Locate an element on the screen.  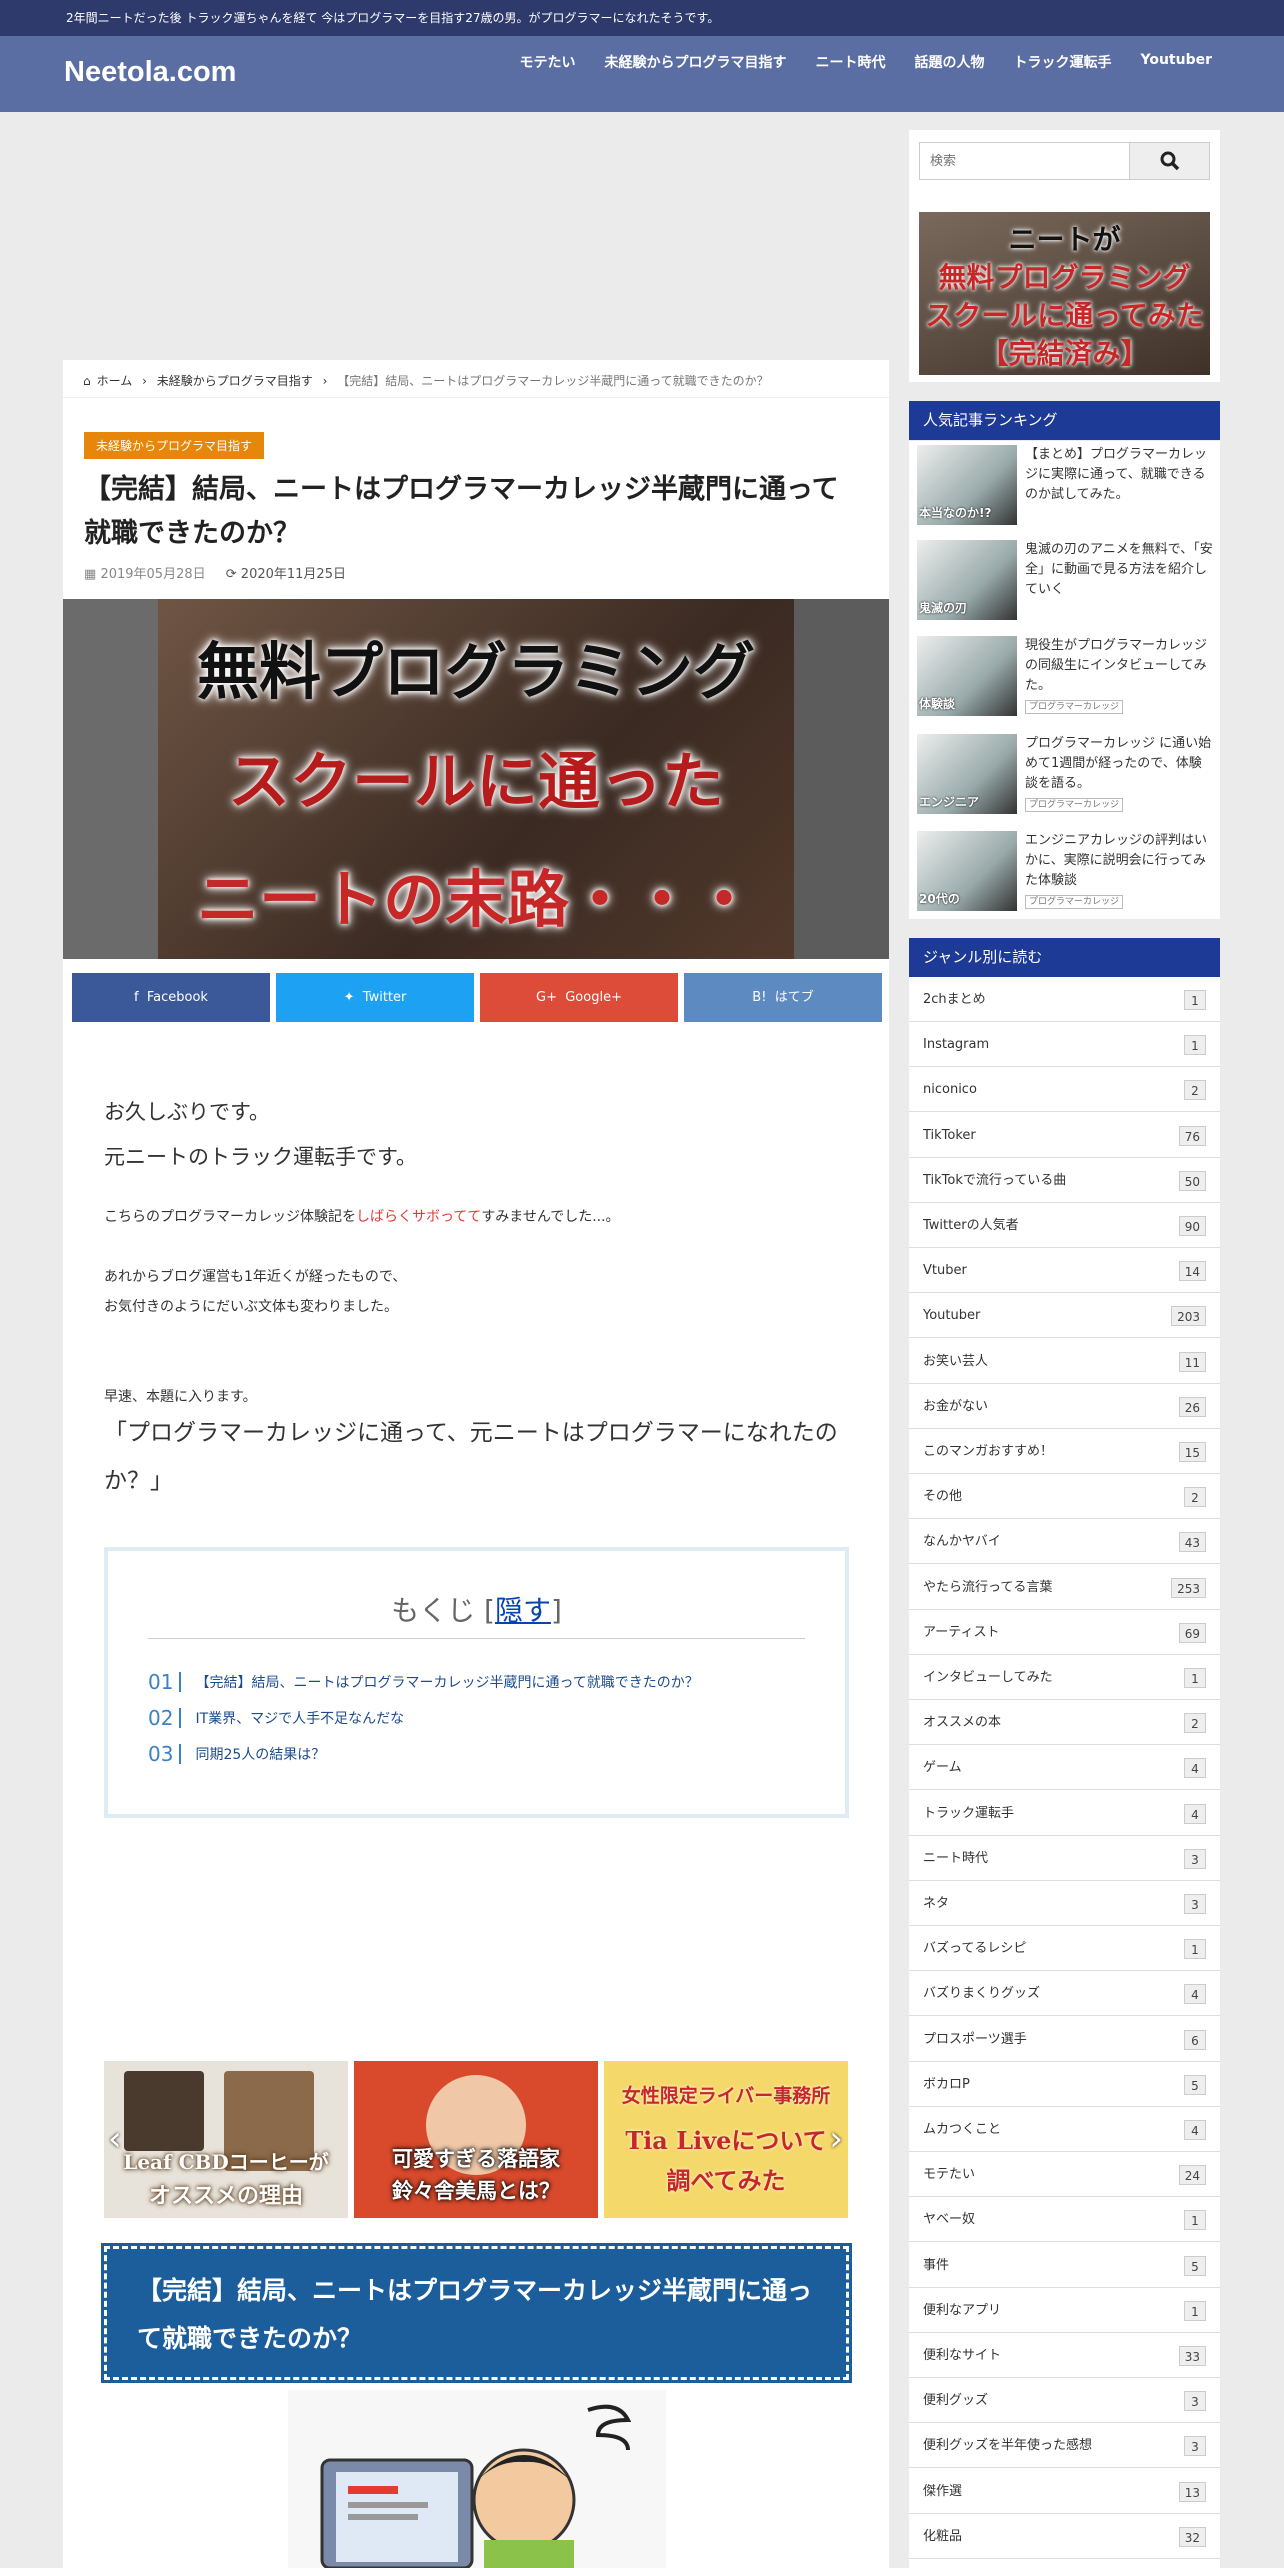
chevron-right-icon: › is located at coordinates (836, 2139).